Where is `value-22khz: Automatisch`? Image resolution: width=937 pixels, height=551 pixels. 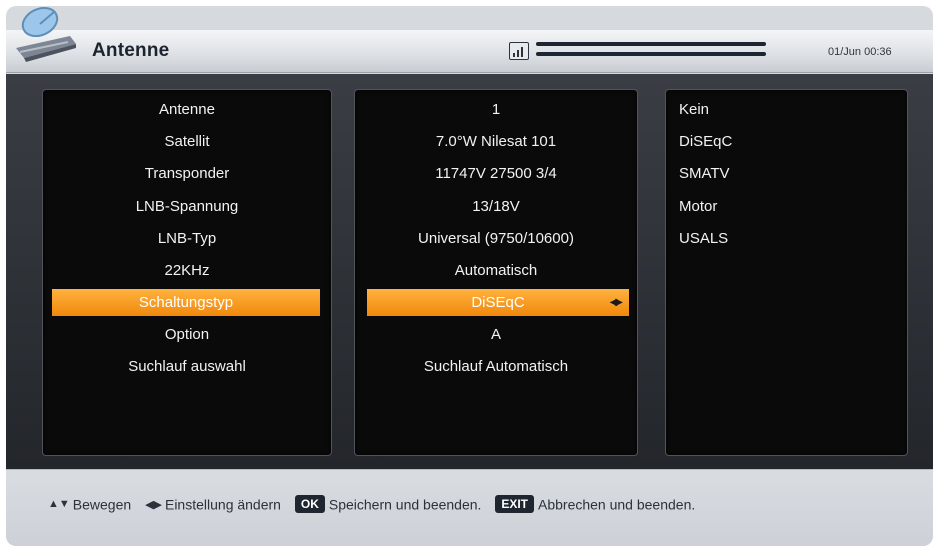
value-22khz: Automatisch is located at coordinates (496, 270).